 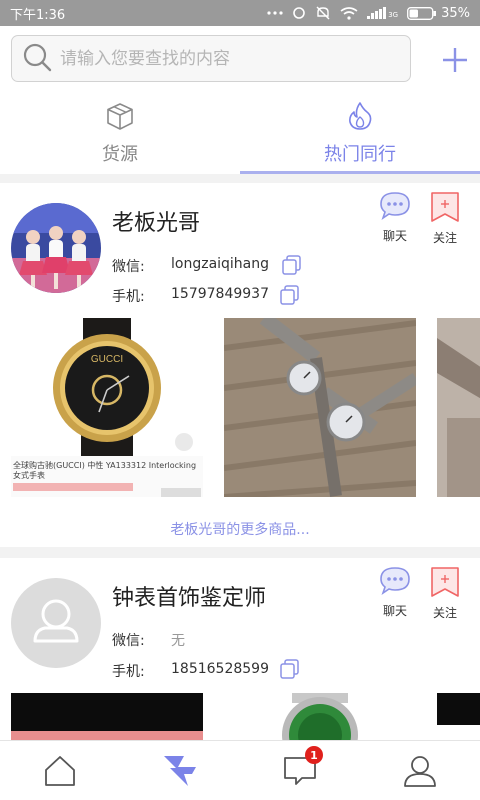 I want to click on flame-icon, so click(x=360, y=113).